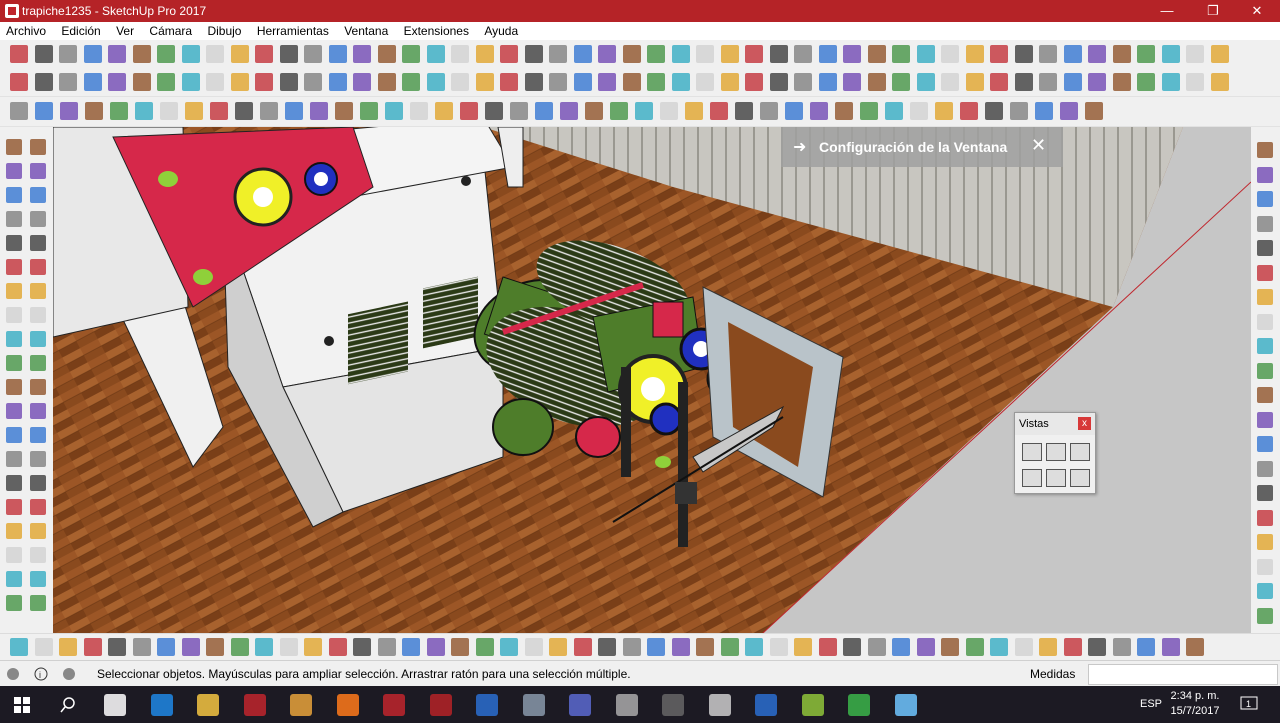  I want to click on back-view-icon, so click(1056, 478).